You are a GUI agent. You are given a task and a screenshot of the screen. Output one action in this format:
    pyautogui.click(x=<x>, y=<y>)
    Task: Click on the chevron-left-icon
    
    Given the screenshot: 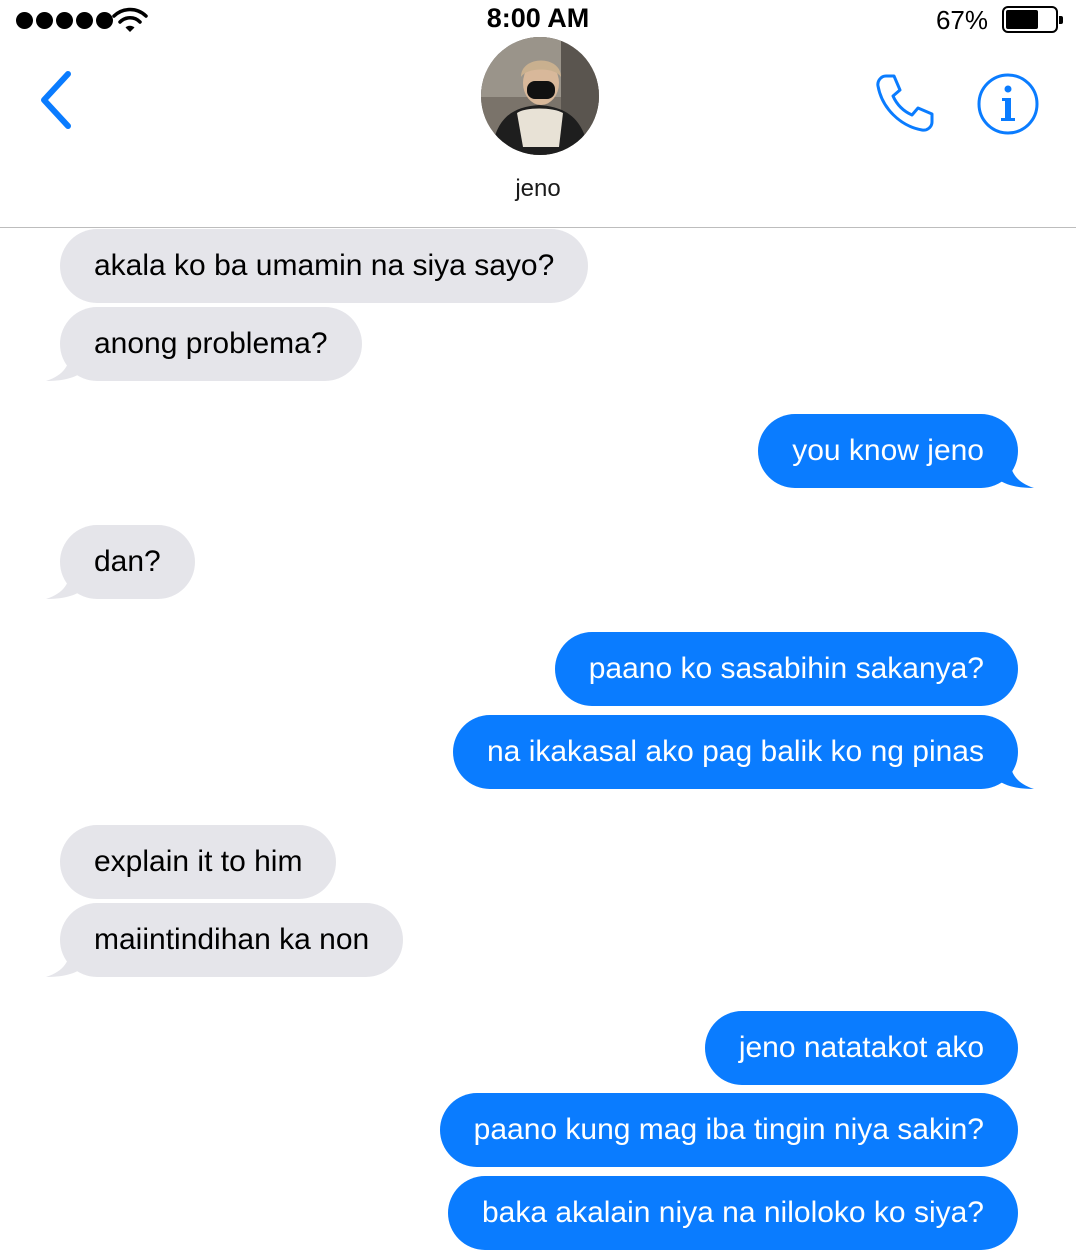 What is the action you would take?
    pyautogui.click(x=56, y=100)
    